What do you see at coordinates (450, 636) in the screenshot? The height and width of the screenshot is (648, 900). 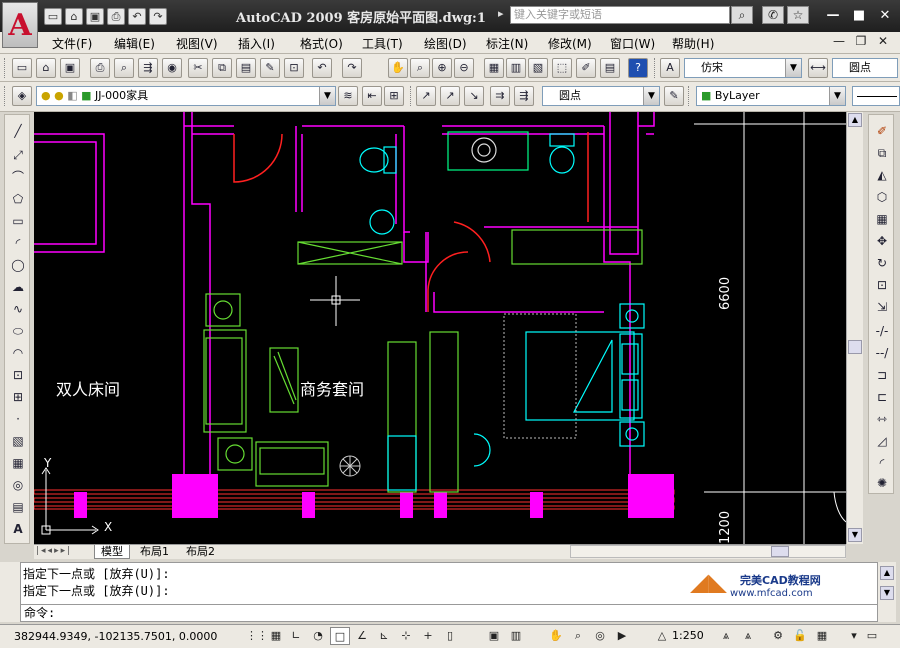 I see `quick-properties-icon: ▯` at bounding box center [450, 636].